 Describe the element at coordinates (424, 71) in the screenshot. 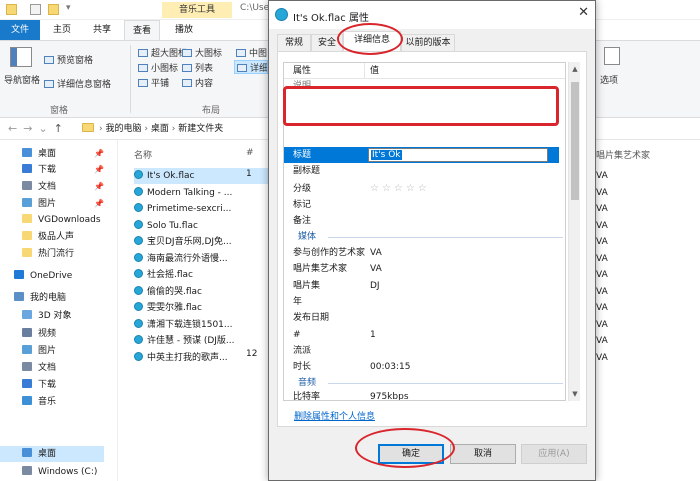

I see `property-list-header: 属性 值` at that location.